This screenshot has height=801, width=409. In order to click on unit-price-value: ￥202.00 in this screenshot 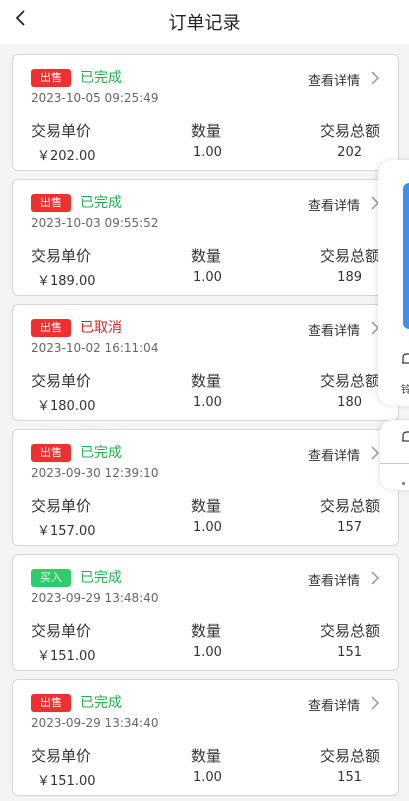, I will do `click(66, 156)`.